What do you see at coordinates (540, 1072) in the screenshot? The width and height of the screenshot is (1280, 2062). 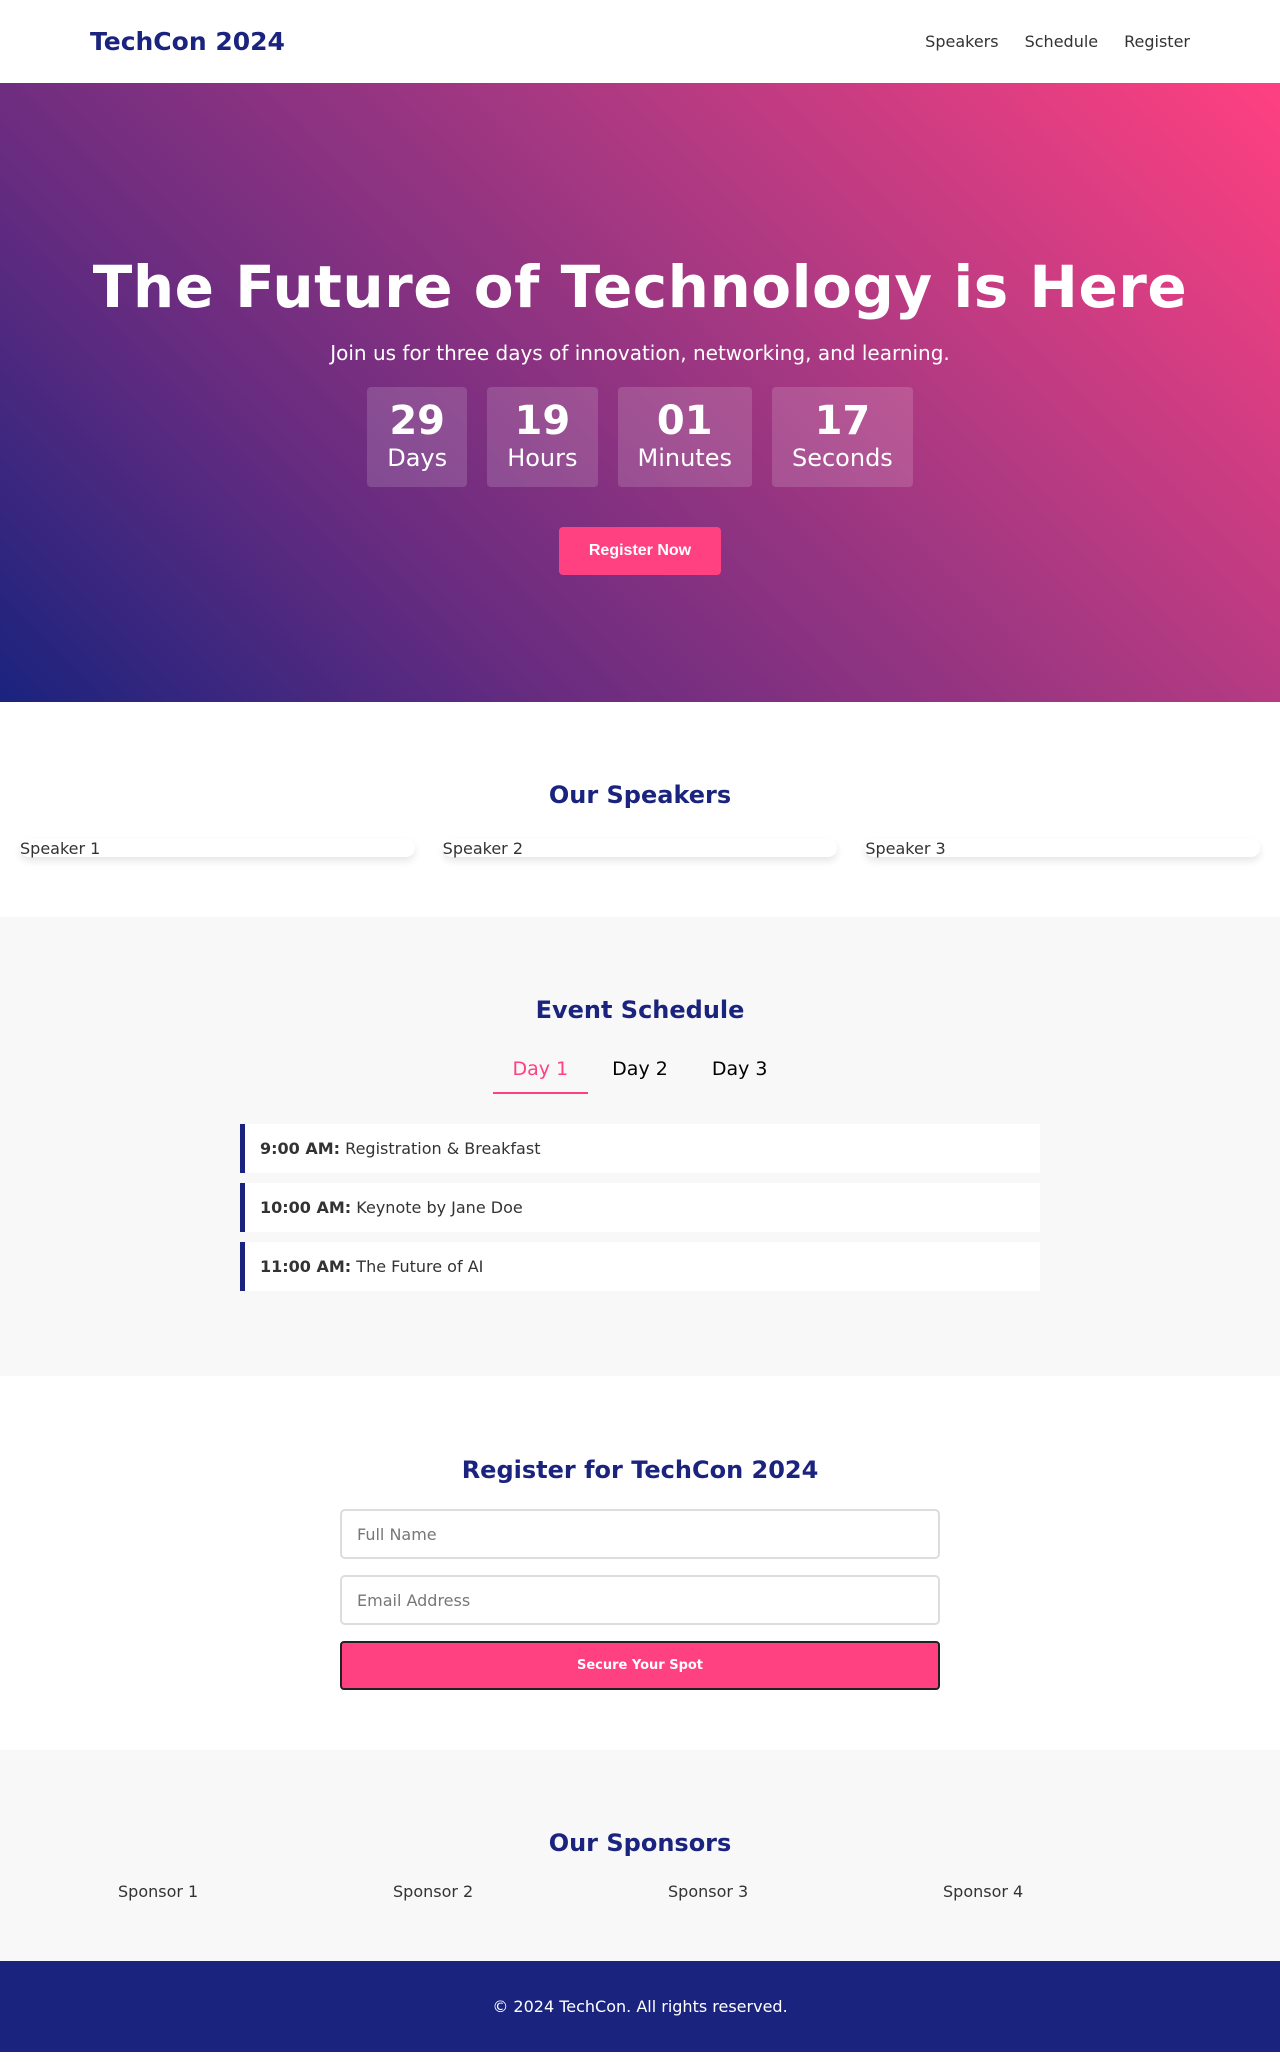 I see `tab-day-1: Day 1` at bounding box center [540, 1072].